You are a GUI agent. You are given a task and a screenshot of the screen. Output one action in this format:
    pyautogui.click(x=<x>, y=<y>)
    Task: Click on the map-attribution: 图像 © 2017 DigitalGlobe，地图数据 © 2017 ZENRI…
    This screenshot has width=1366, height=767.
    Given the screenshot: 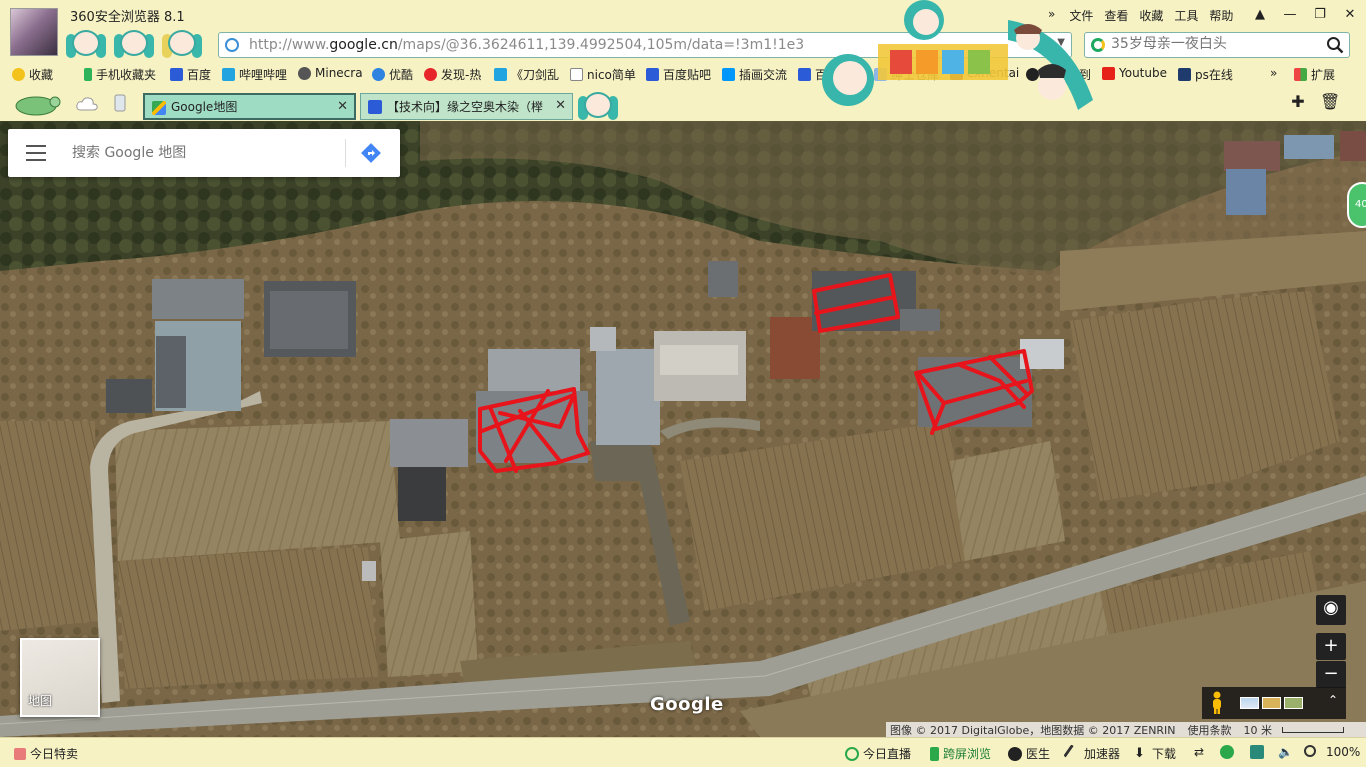 What is the action you would take?
    pyautogui.click(x=1126, y=729)
    